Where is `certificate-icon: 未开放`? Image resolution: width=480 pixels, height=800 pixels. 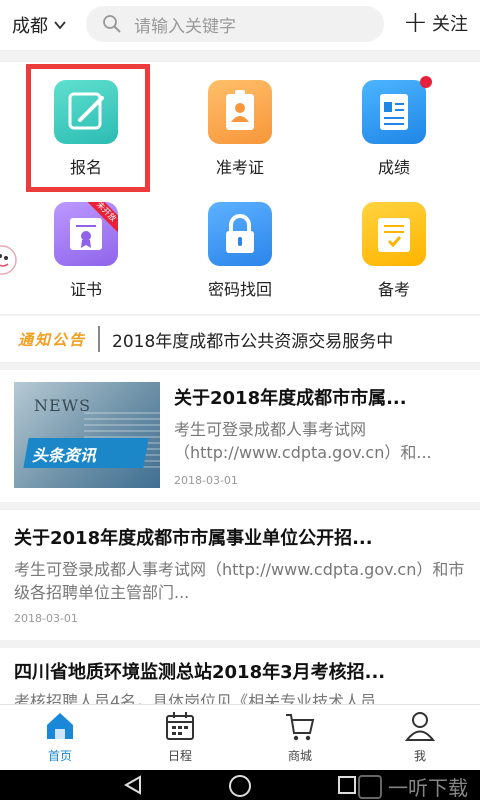
certificate-icon: 未开放 is located at coordinates (86, 234).